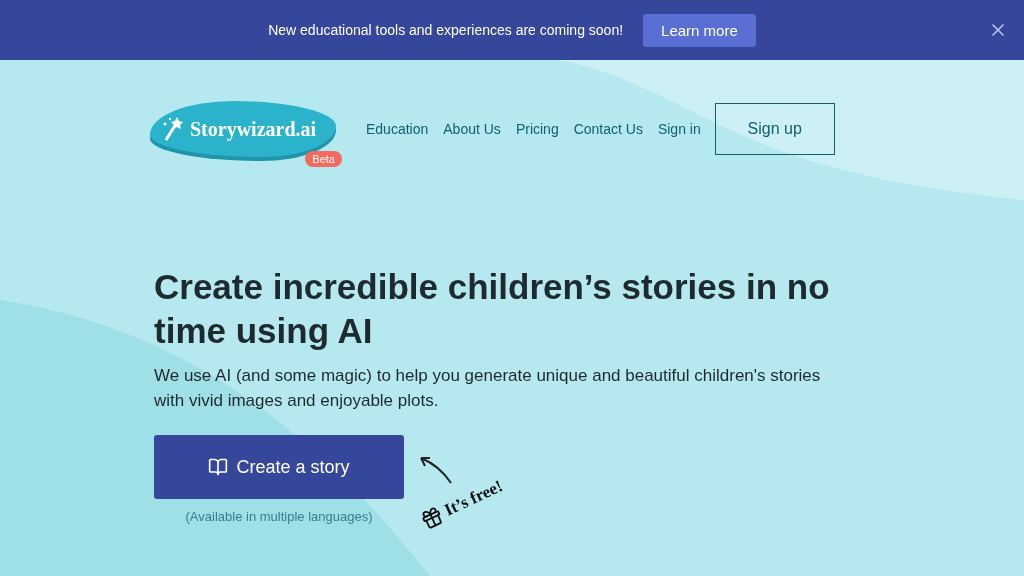 This screenshot has height=576, width=1024. What do you see at coordinates (436, 470) in the screenshot?
I see `arrow-icon` at bounding box center [436, 470].